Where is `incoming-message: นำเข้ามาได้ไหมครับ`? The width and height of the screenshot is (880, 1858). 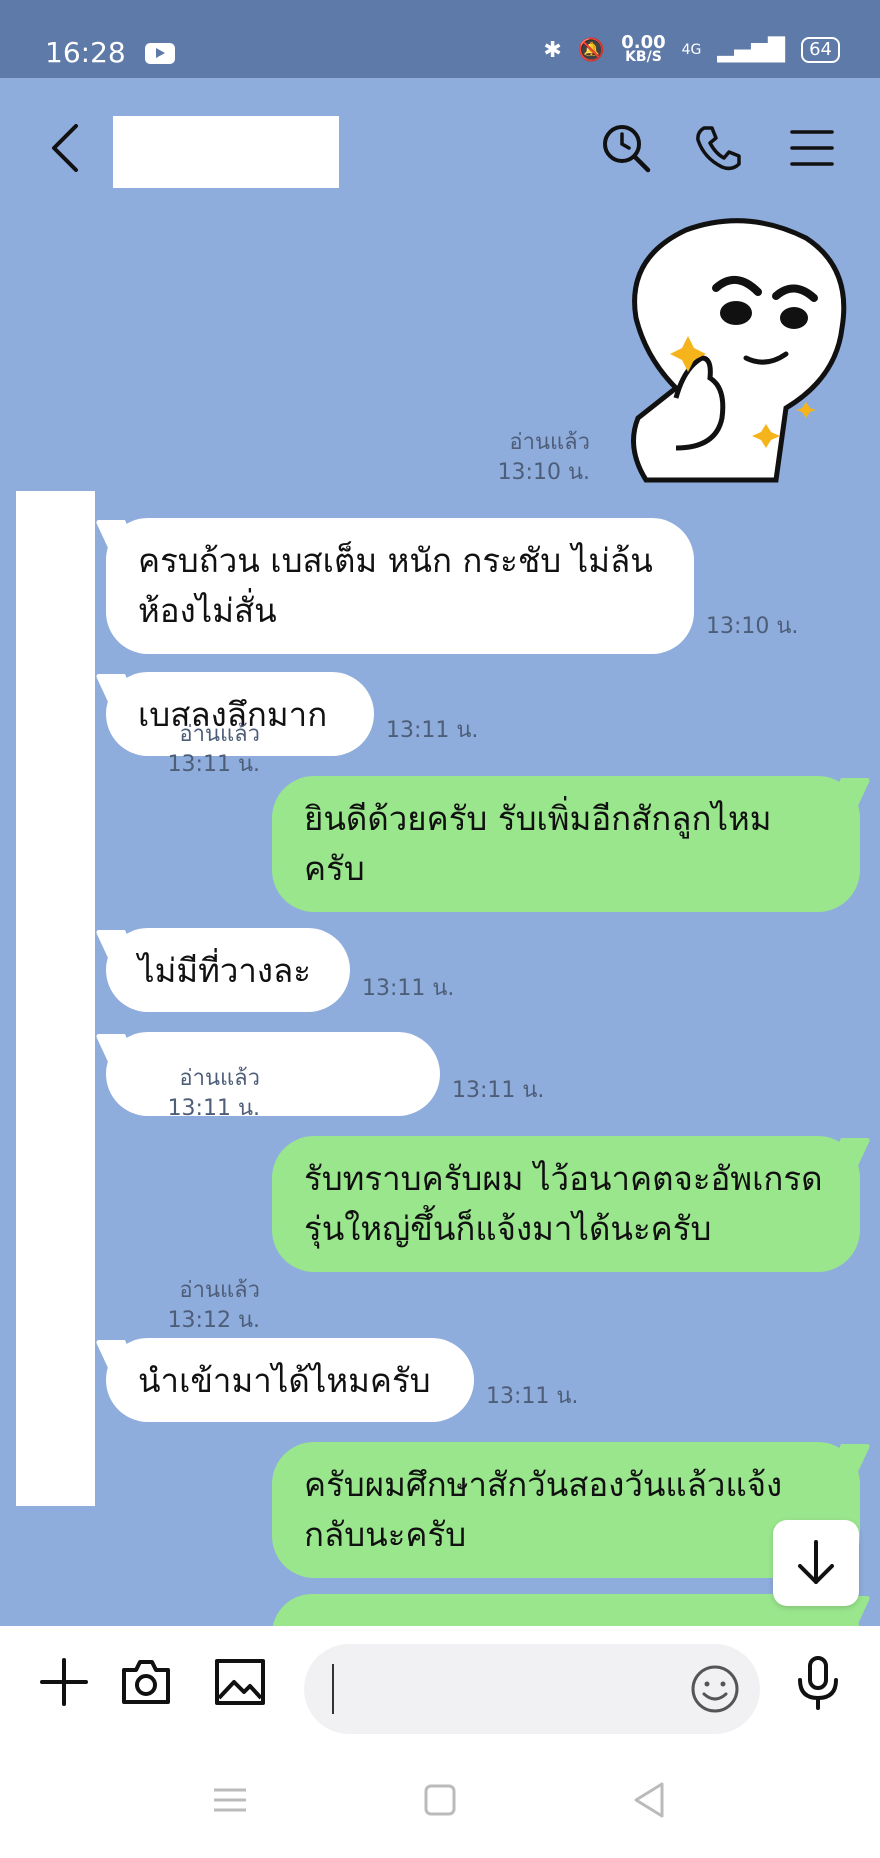
incoming-message: นำเข้ามาได้ไหมครับ is located at coordinates (290, 1380).